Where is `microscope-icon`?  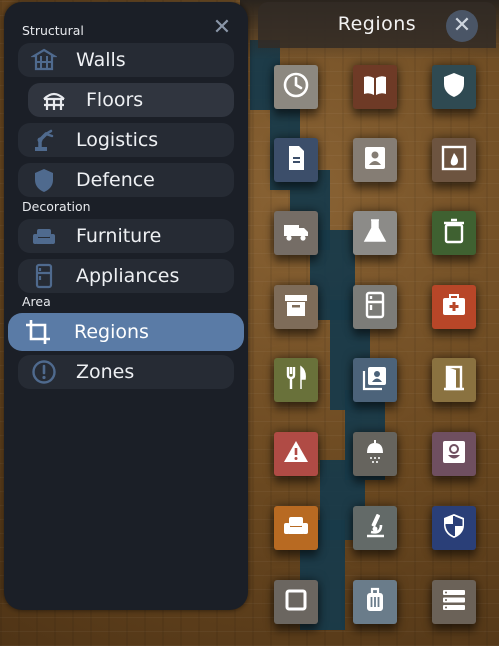
microscope-icon is located at coordinates (375, 528).